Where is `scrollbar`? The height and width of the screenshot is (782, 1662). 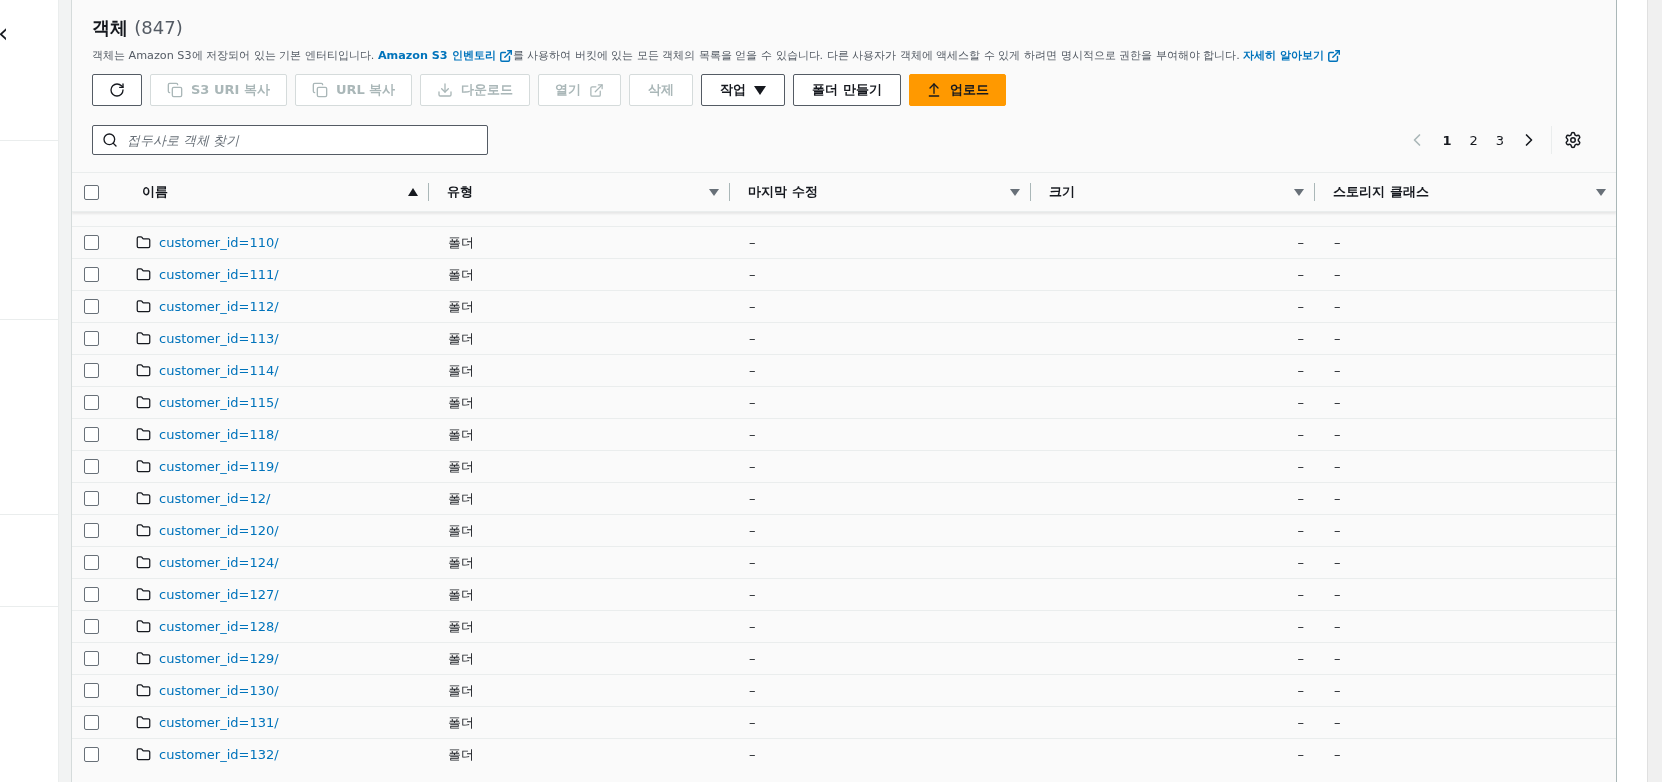
scrollbar is located at coordinates (1654, 391).